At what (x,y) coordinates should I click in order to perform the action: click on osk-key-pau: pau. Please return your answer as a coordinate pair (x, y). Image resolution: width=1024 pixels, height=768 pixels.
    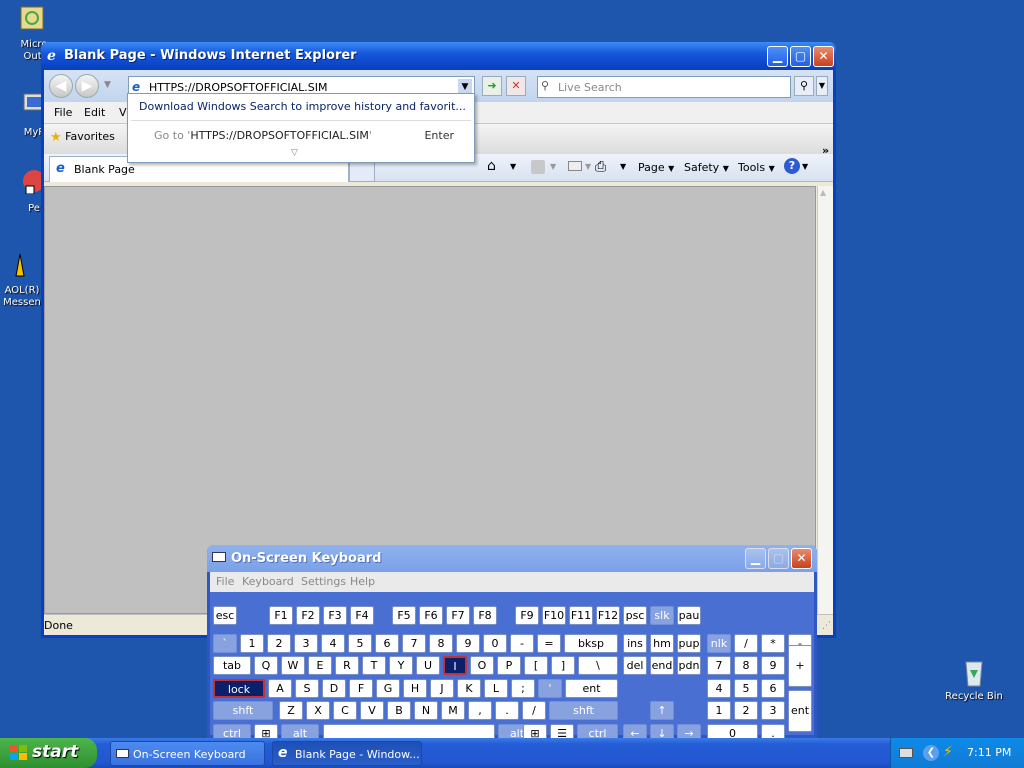
    Looking at the image, I should click on (689, 615).